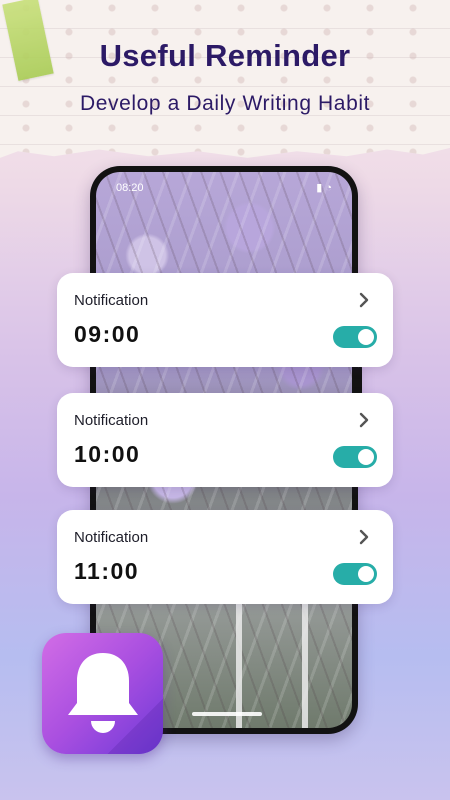  What do you see at coordinates (225, 320) in the screenshot?
I see `reminder-card: Notification 09:00` at bounding box center [225, 320].